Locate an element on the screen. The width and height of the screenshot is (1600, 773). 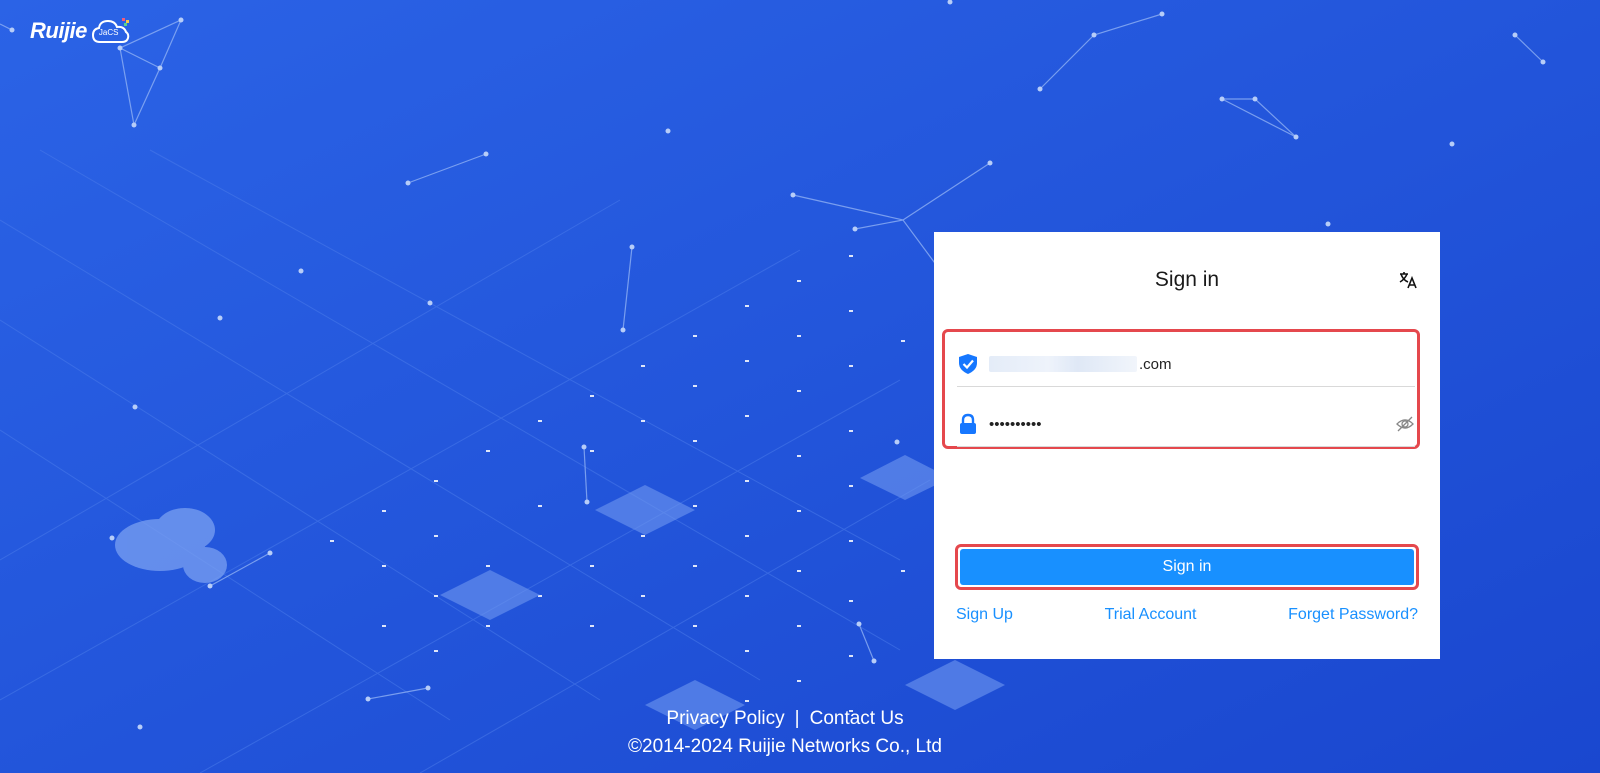
signin-title: Sign in is located at coordinates (1187, 279).